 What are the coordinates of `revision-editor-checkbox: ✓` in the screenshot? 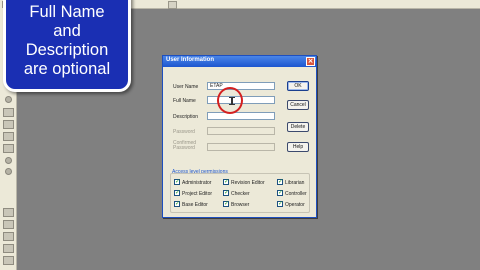 It's located at (226, 182).